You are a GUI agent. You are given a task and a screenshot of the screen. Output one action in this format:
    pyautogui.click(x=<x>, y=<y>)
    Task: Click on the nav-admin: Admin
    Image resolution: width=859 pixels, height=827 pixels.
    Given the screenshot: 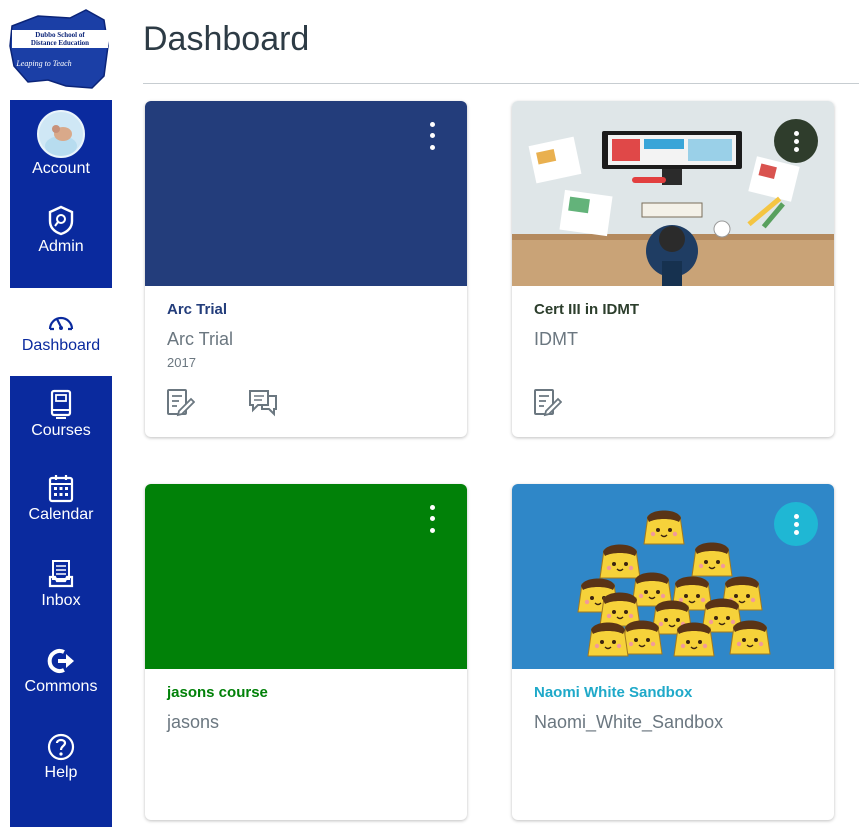 What is the action you would take?
    pyautogui.click(x=61, y=239)
    